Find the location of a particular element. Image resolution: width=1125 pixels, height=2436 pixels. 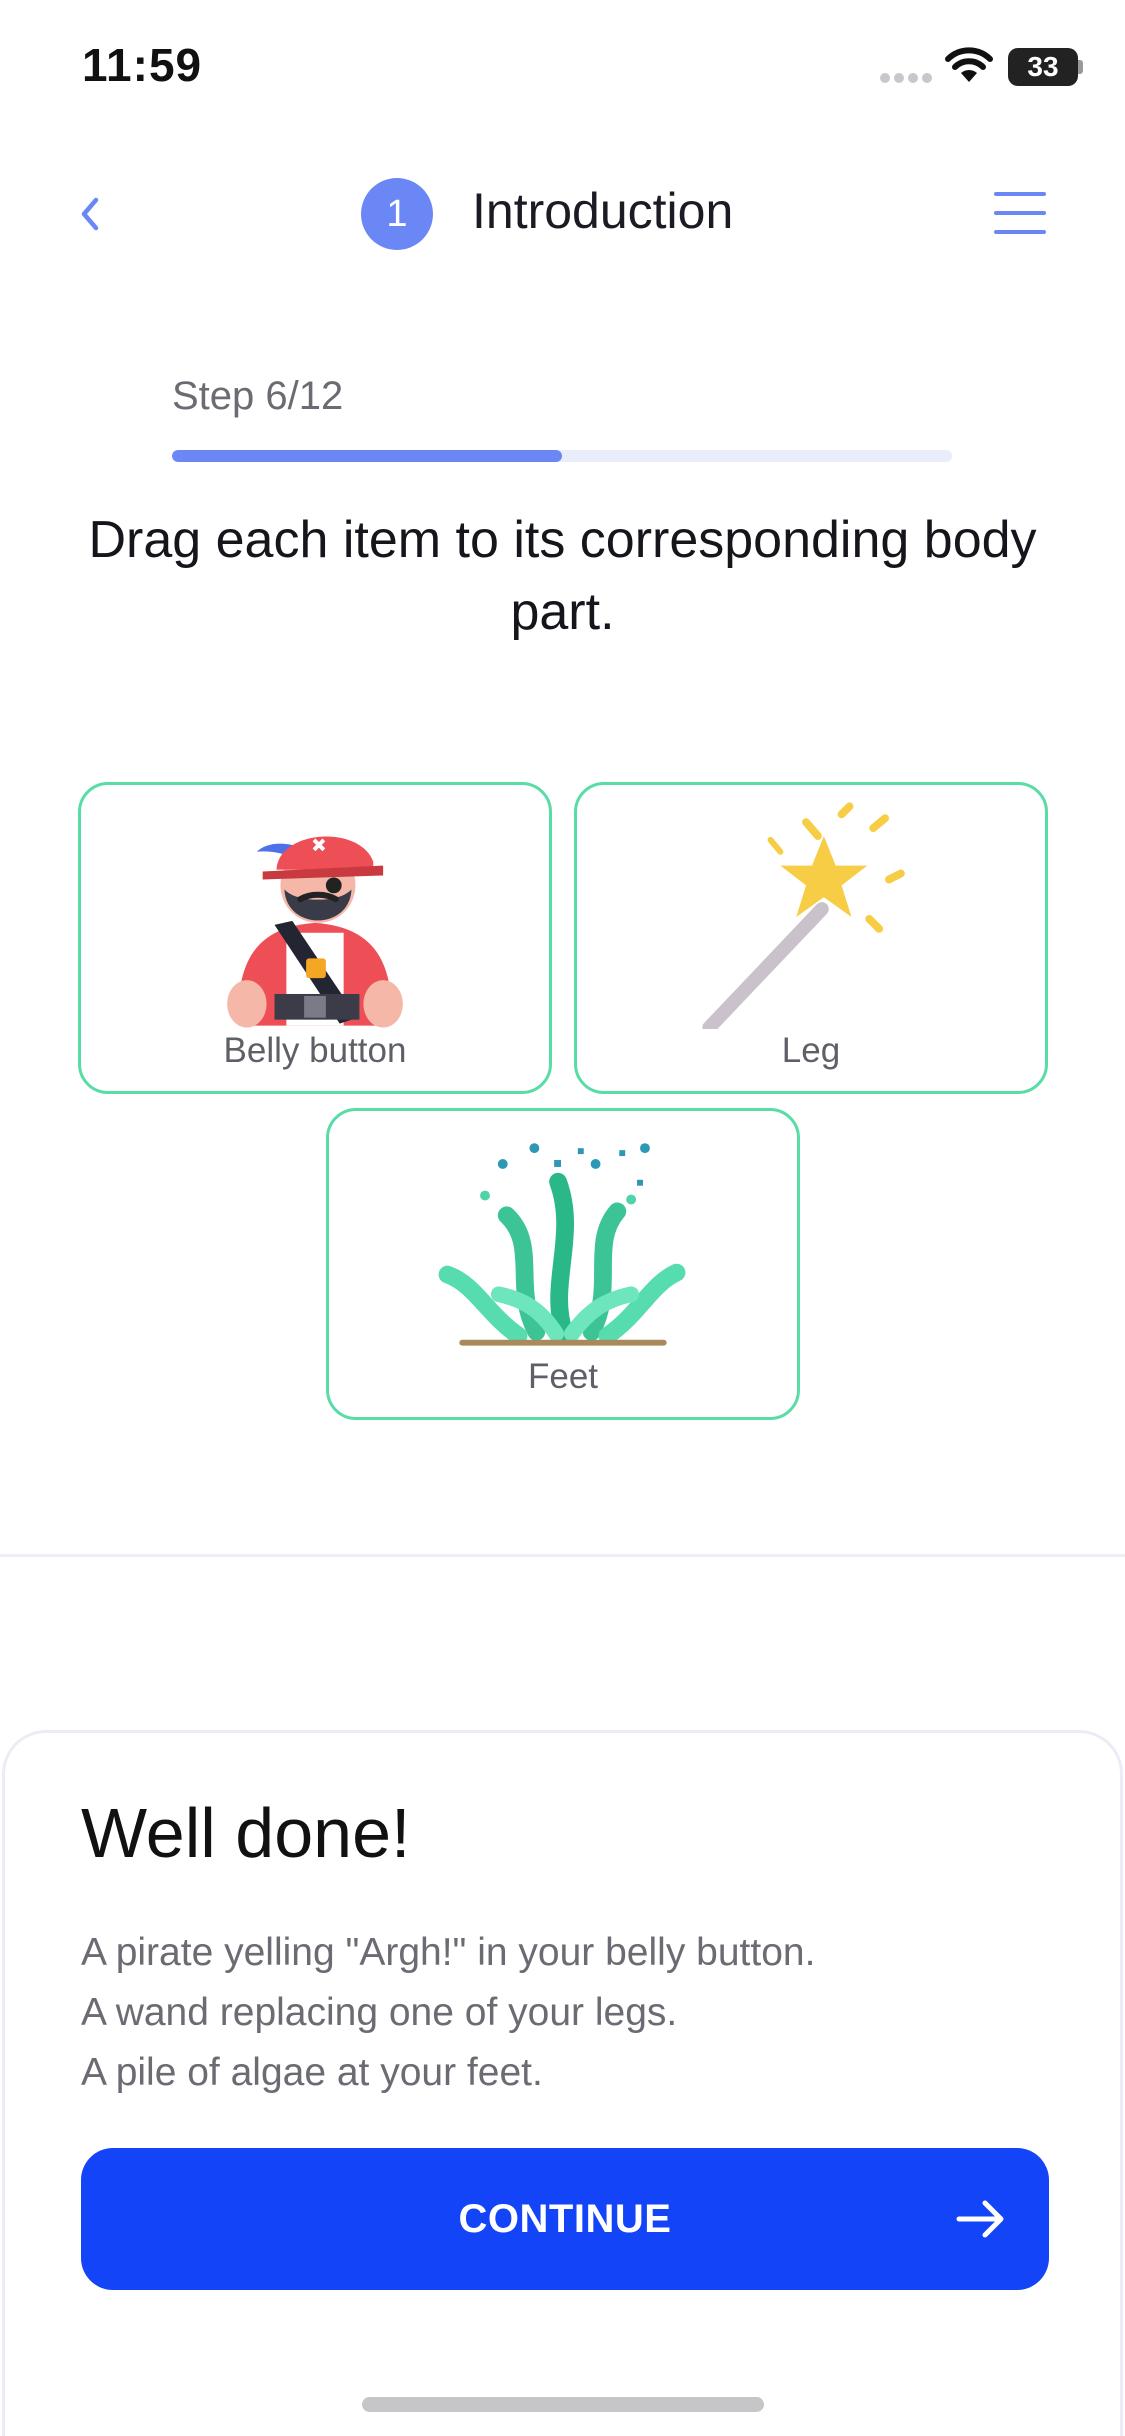

progress-fill is located at coordinates (367, 456).